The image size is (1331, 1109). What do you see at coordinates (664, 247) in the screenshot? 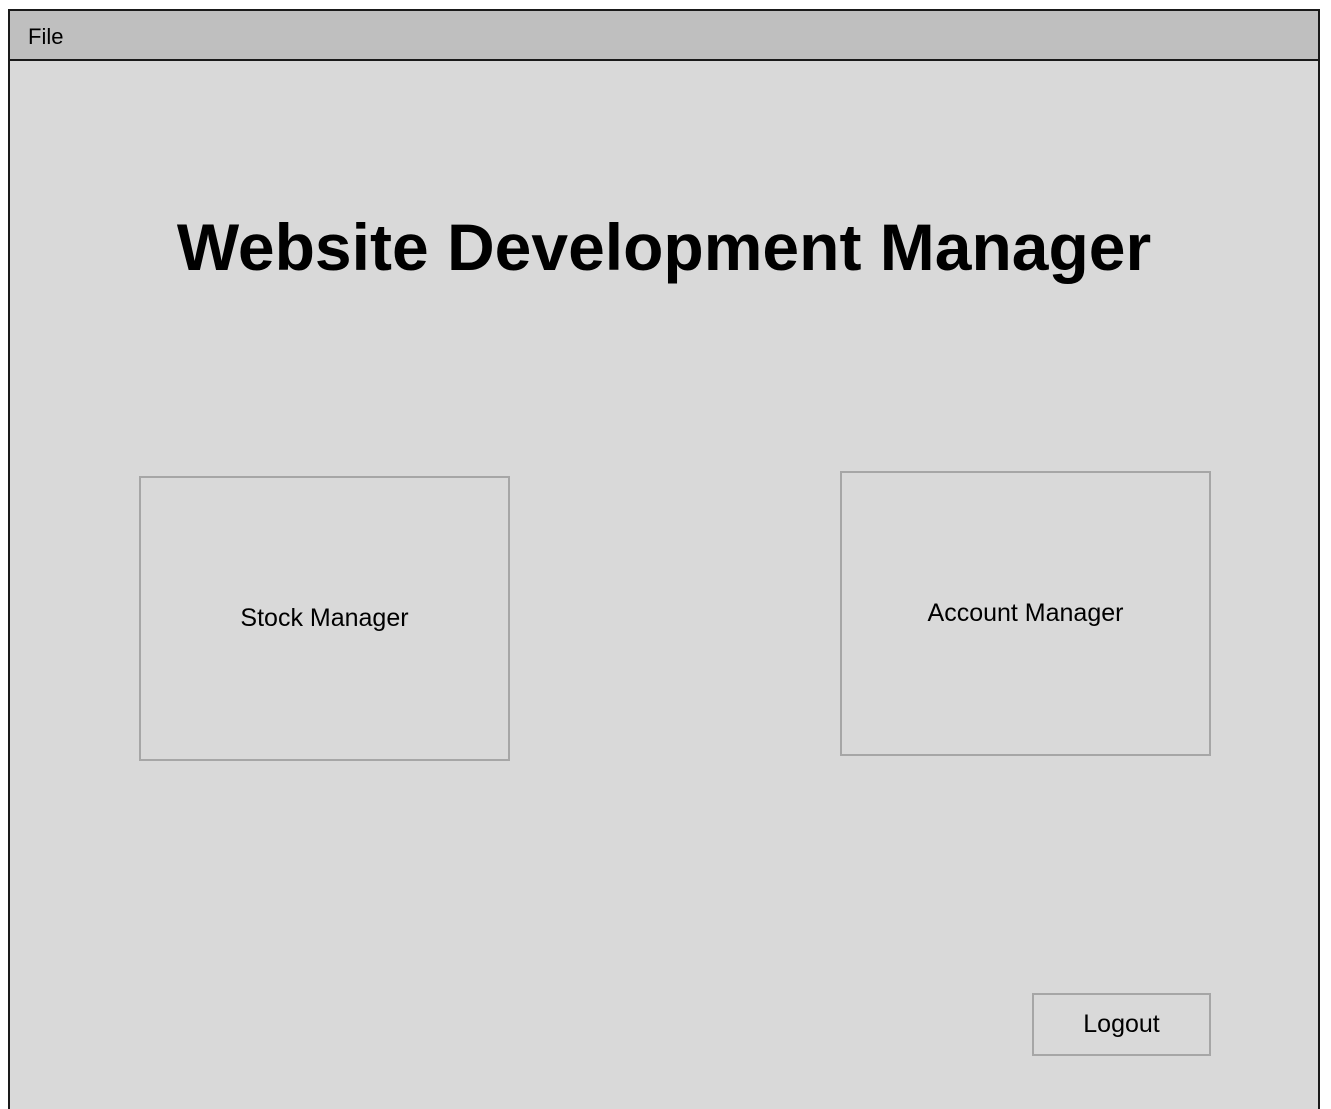
I see `page-title: Website Development Manager` at bounding box center [664, 247].